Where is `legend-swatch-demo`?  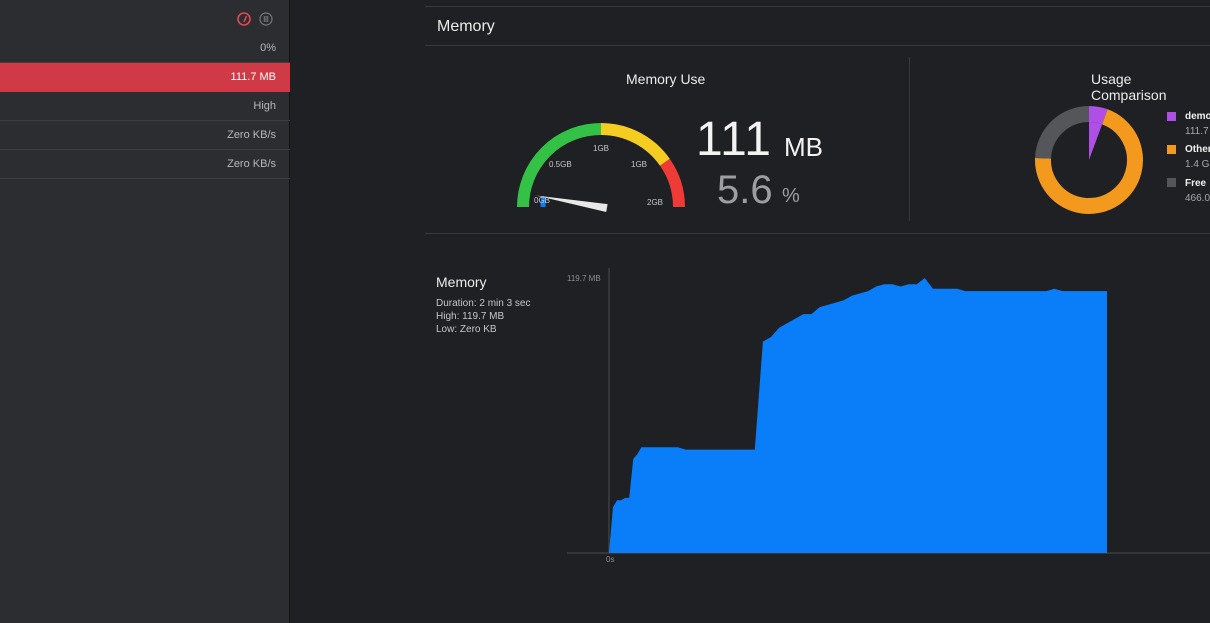 legend-swatch-demo is located at coordinates (1171, 116).